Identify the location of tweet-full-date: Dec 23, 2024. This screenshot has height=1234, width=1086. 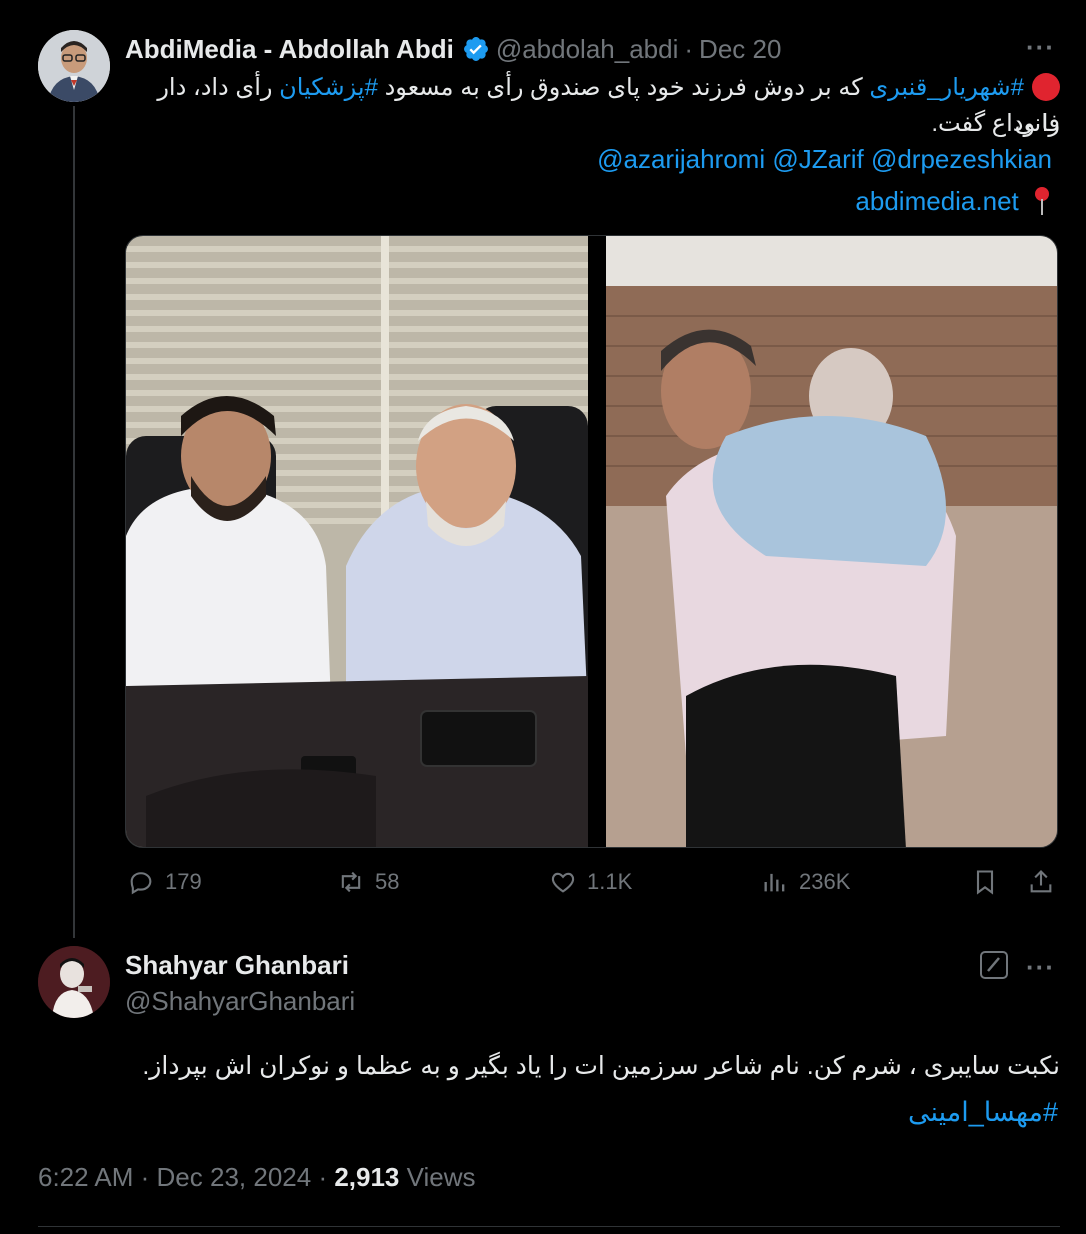
(234, 1177).